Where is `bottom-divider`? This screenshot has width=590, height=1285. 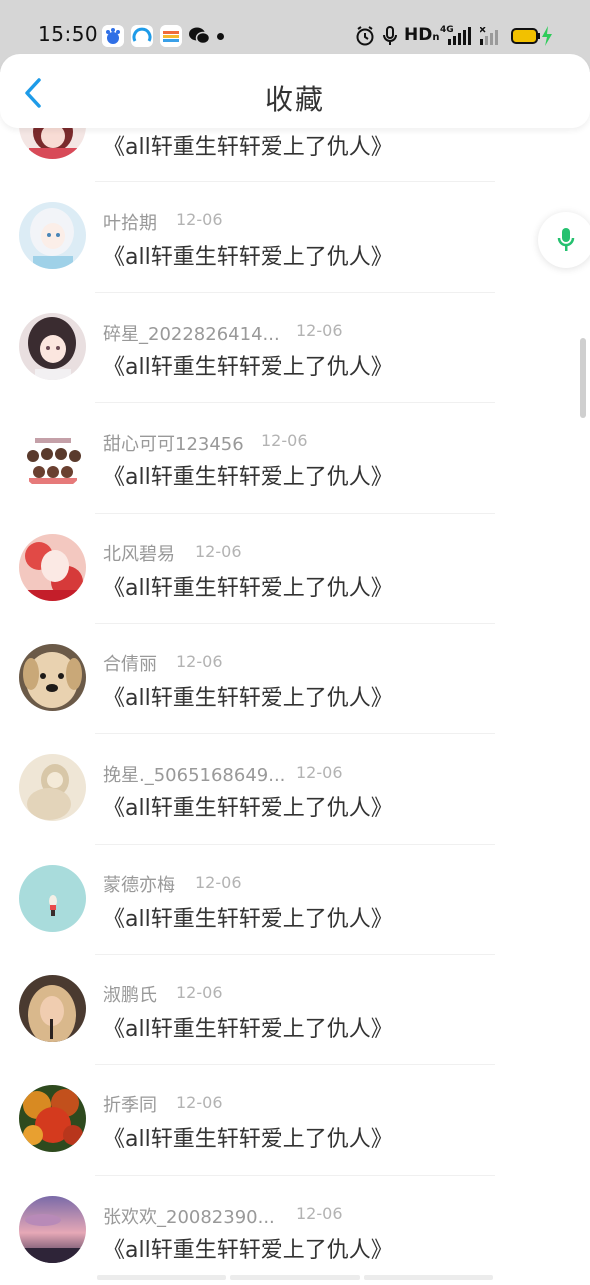
bottom-divider is located at coordinates (295, 1277).